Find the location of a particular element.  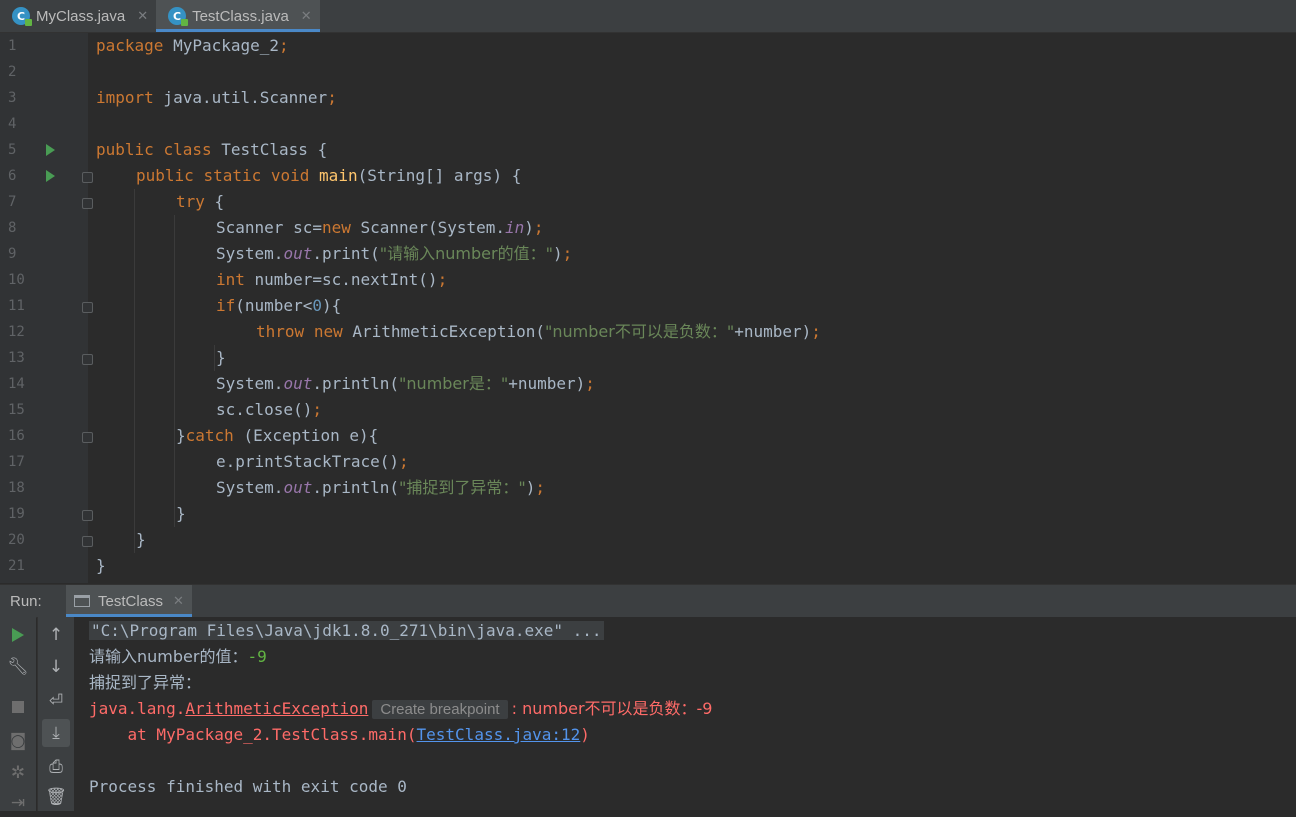

tab-testclass: C TestClass.java ✕ is located at coordinates (238, 16).